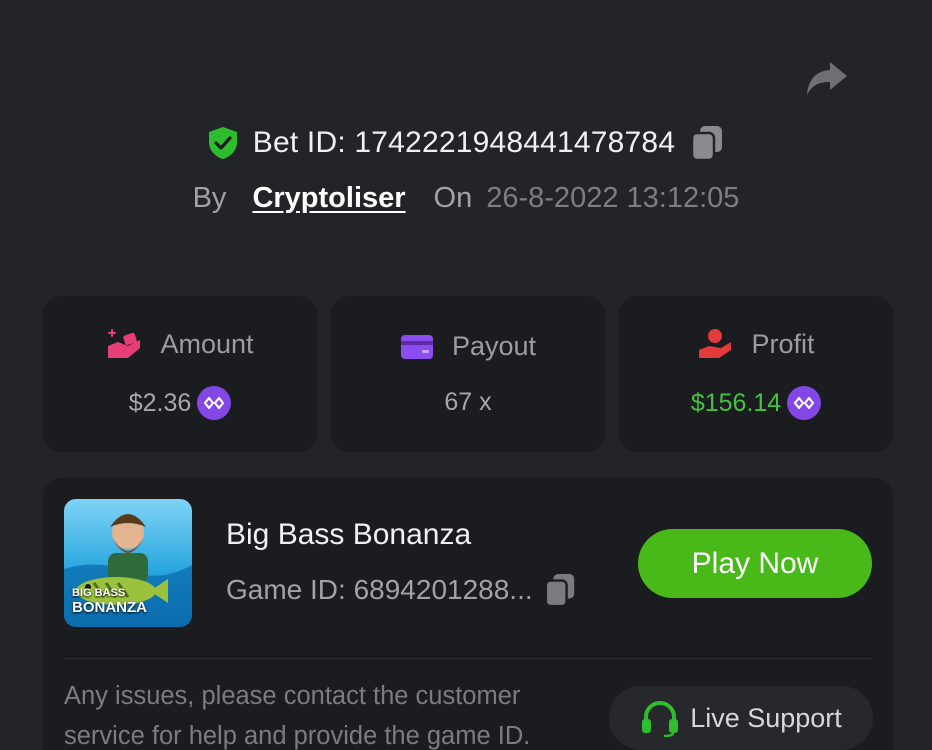 The height and width of the screenshot is (750, 932). What do you see at coordinates (207, 343) in the screenshot?
I see `amount-label: Amount` at bounding box center [207, 343].